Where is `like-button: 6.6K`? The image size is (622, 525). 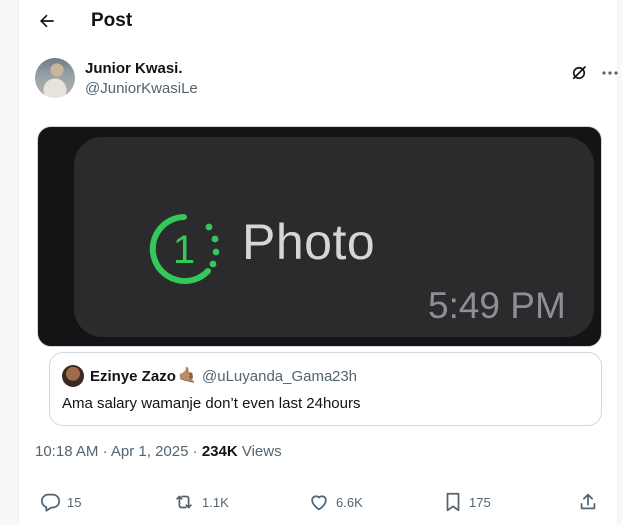 like-button: 6.6K is located at coordinates (335, 502).